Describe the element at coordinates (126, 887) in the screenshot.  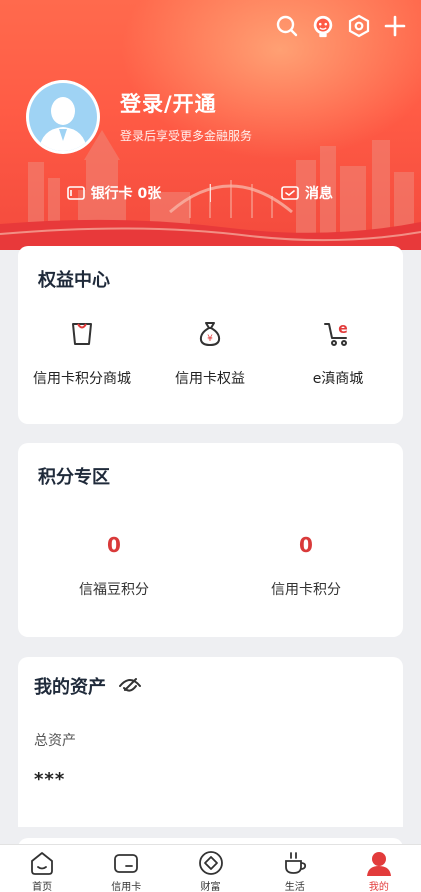
I see `tab-label: 信用卡` at that location.